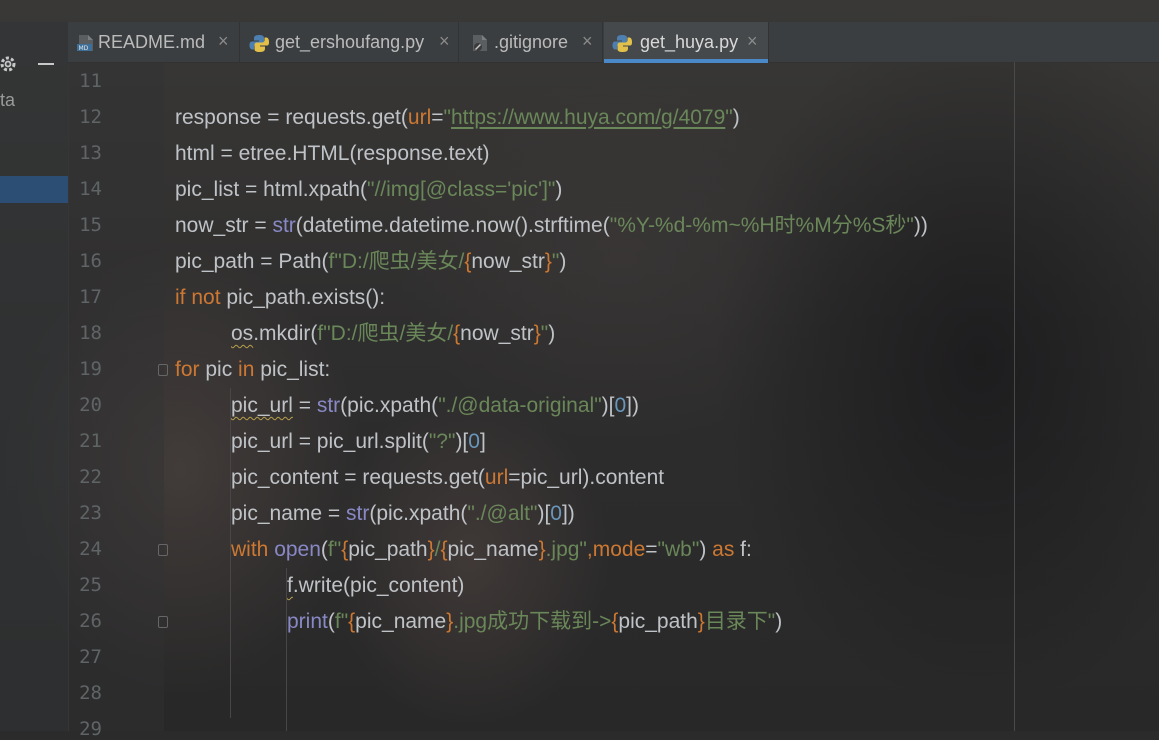  What do you see at coordinates (271, 189) in the screenshot?
I see `code-token: pic_list = html.xpath(` at bounding box center [271, 189].